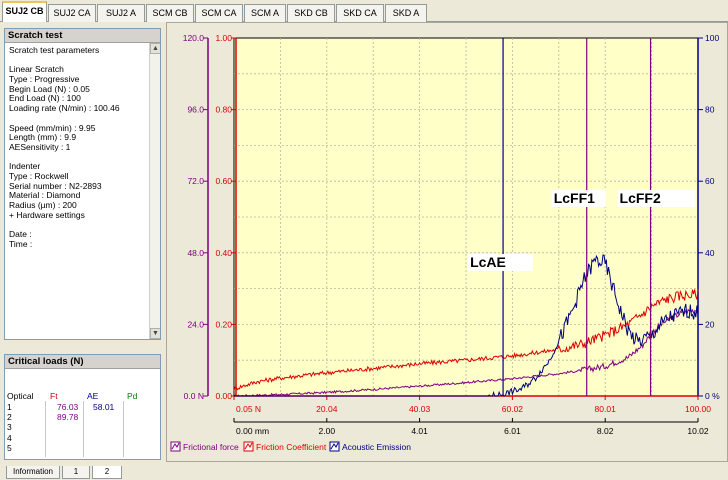 This screenshot has height=480, width=728. I want to click on acoustic-emission-tick-label: 60, so click(710, 181).